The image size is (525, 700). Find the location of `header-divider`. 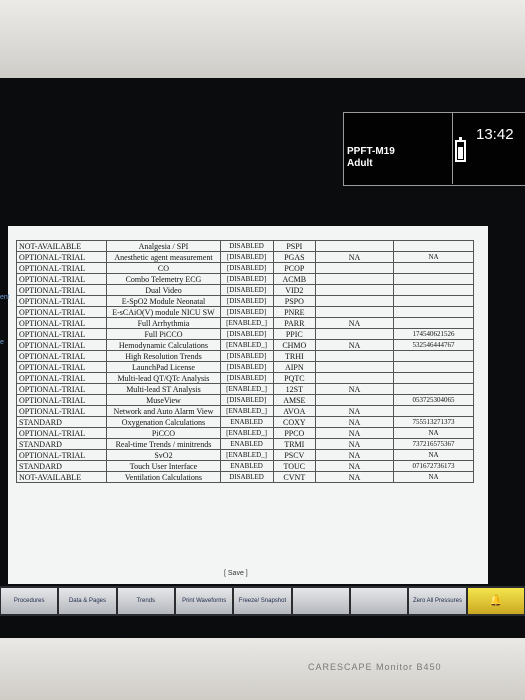

header-divider is located at coordinates (452, 148).